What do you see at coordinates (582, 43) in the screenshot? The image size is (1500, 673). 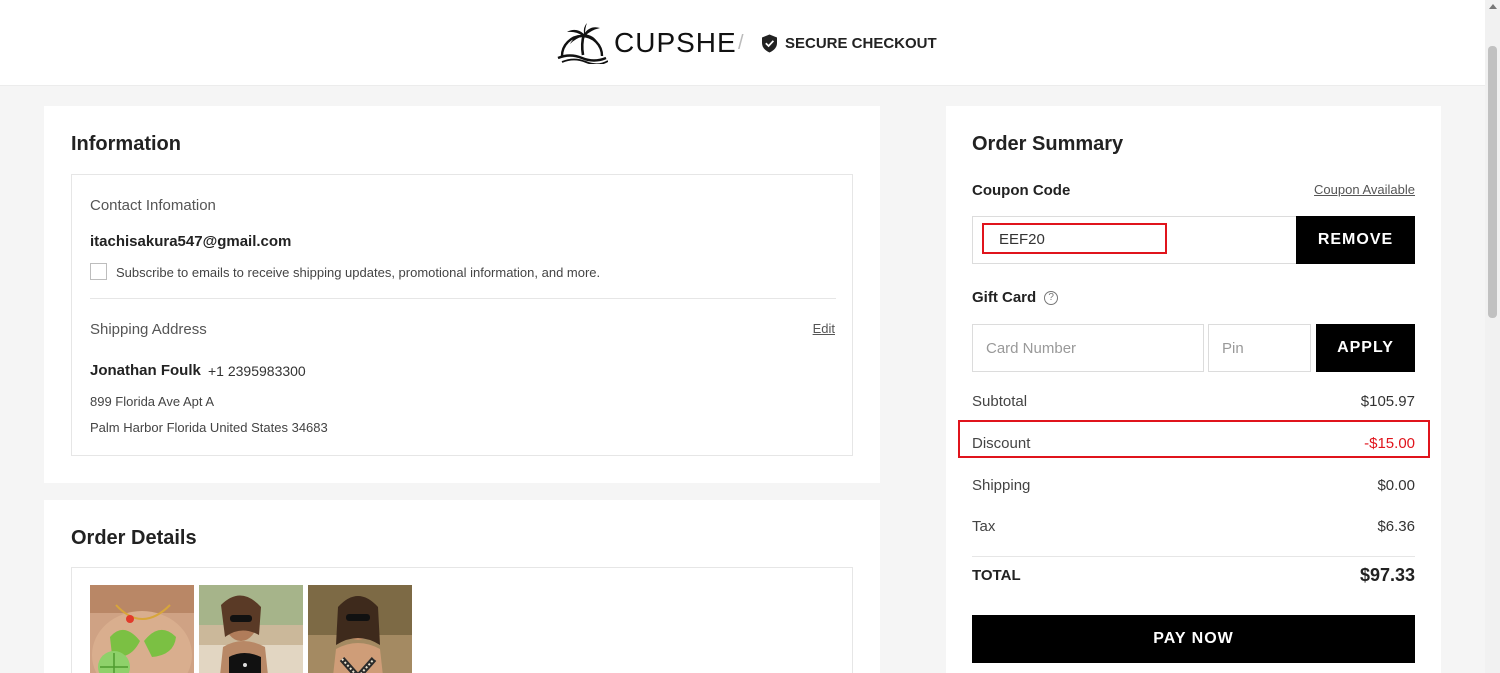 I see `palm-tree-logo-icon` at bounding box center [582, 43].